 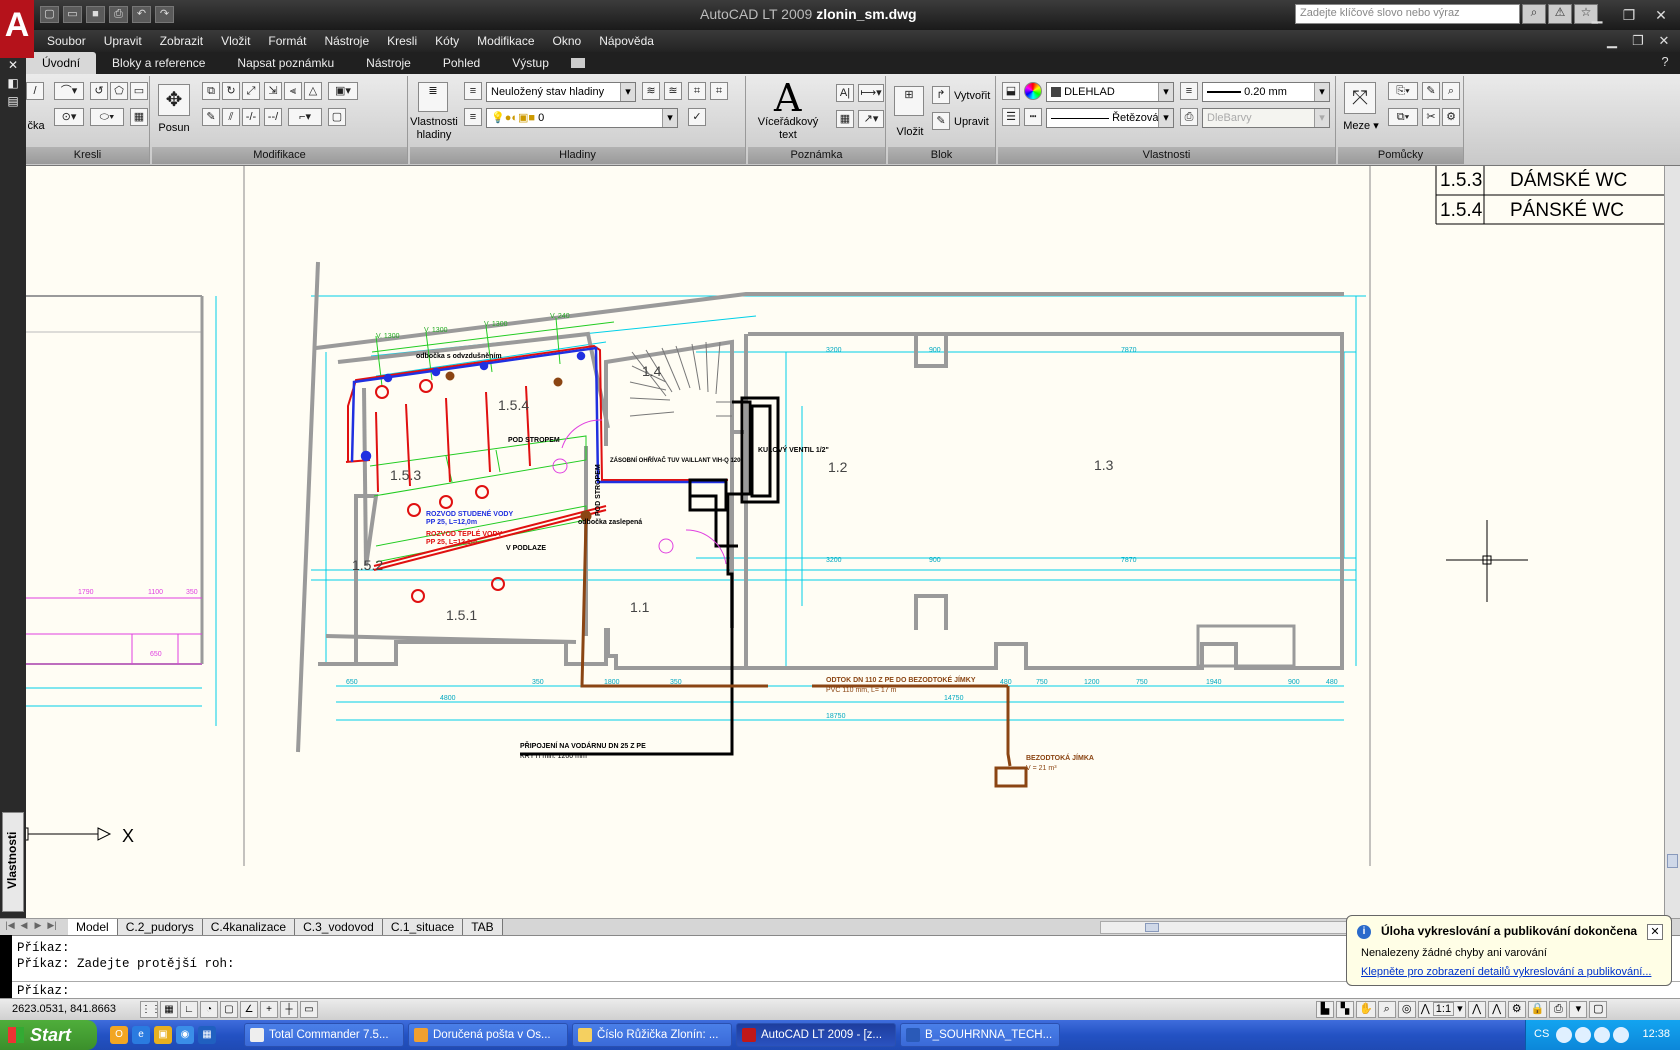 What do you see at coordinates (231, 91) in the screenshot?
I see `rotate2-icon: ↻` at bounding box center [231, 91].